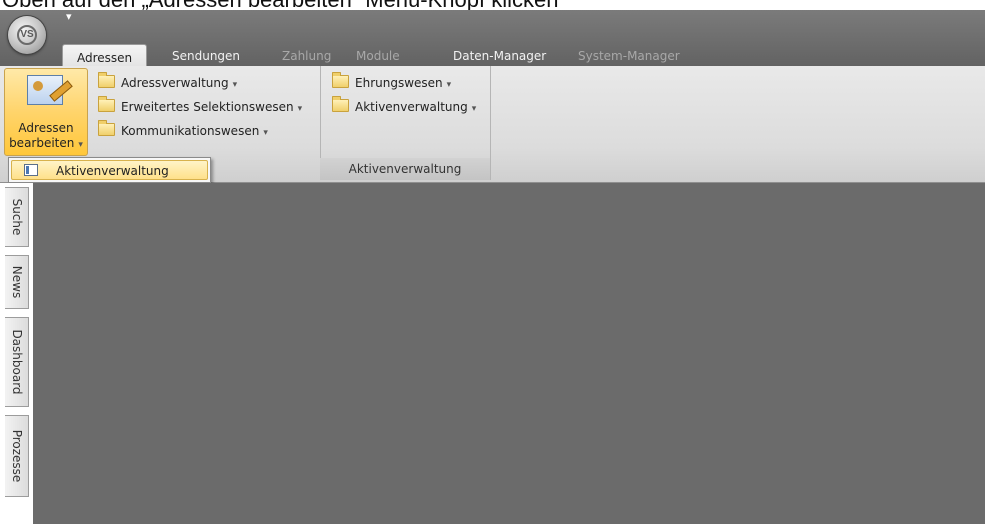  I want to click on side-tab-bar: Suche News Dashboard Prozesse, so click(16, 353).